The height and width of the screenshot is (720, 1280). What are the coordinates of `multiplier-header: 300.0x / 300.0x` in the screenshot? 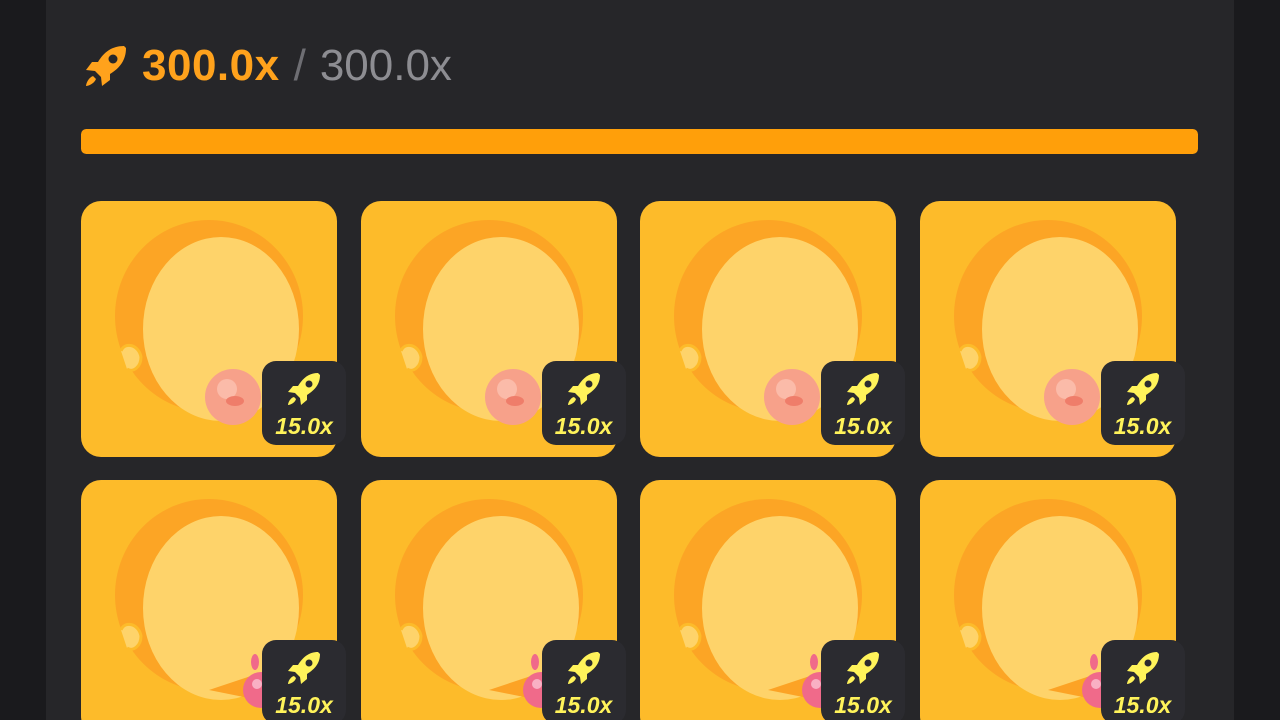 It's located at (266, 66).